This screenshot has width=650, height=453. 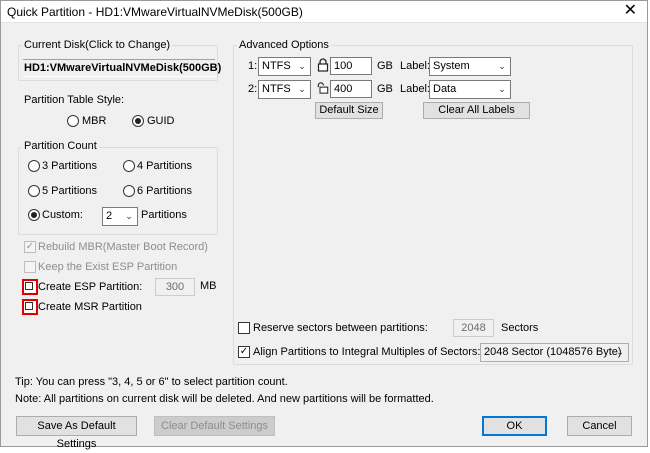 I want to click on advanced-options-legend: Advanced Options, so click(x=284, y=45).